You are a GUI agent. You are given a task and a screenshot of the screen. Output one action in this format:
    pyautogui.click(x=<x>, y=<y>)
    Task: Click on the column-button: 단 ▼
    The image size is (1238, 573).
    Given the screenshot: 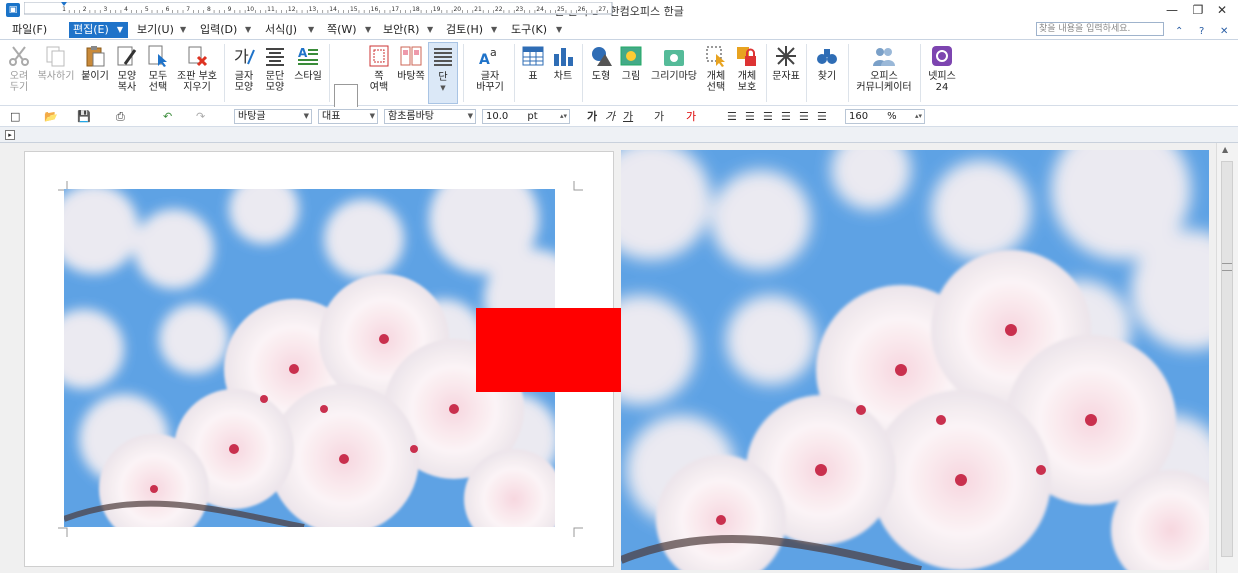 What is the action you would take?
    pyautogui.click(x=443, y=73)
    